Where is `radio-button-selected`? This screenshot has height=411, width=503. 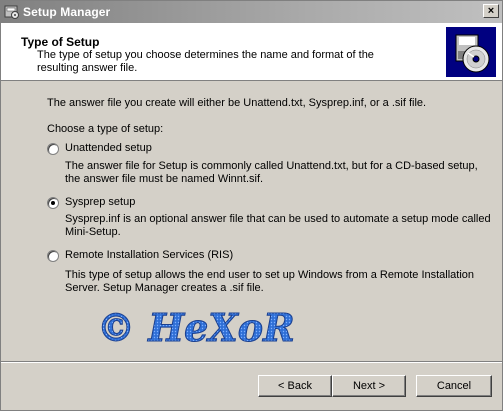
radio-button-selected is located at coordinates (53, 202).